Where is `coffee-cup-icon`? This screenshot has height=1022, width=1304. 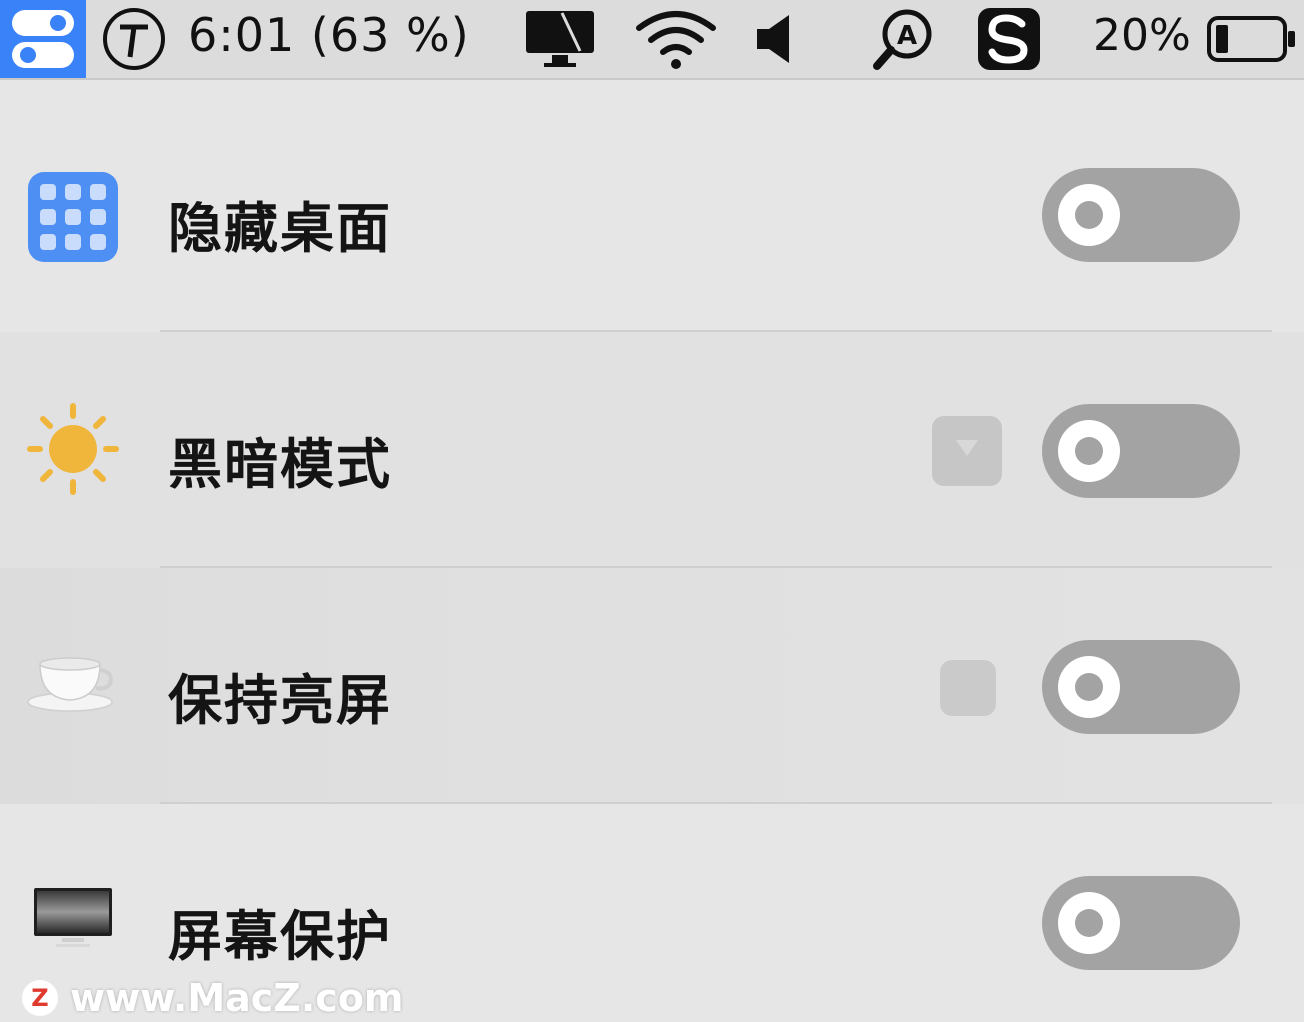 coffee-cup-icon is located at coordinates (73, 687).